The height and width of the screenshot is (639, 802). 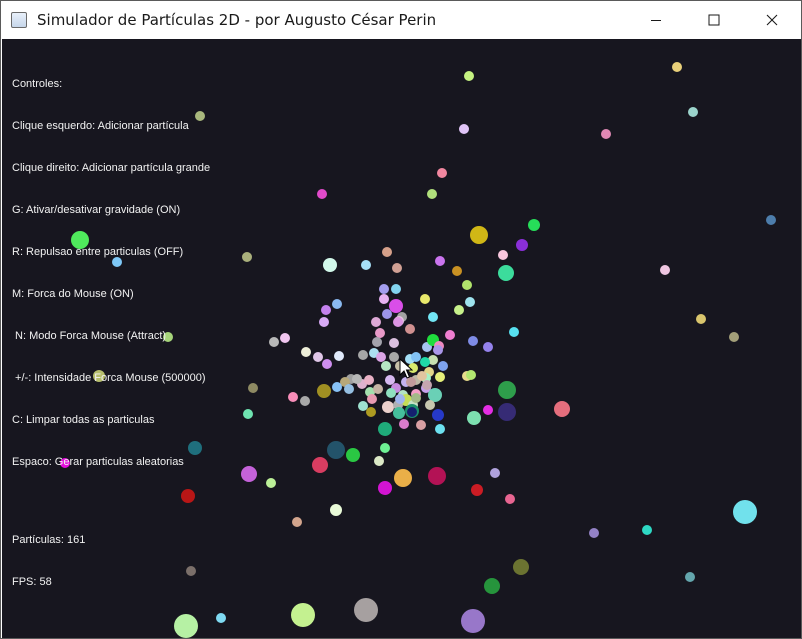 I want to click on control-line-mouse-force: M: Forca do Mouse (ON), so click(x=73, y=294).